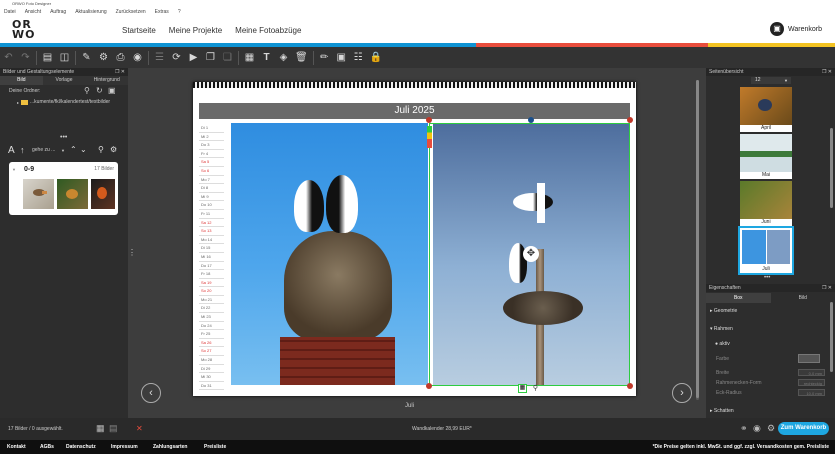  Describe the element at coordinates (358, 58) in the screenshot. I see `grid-icon: ☷` at that location.